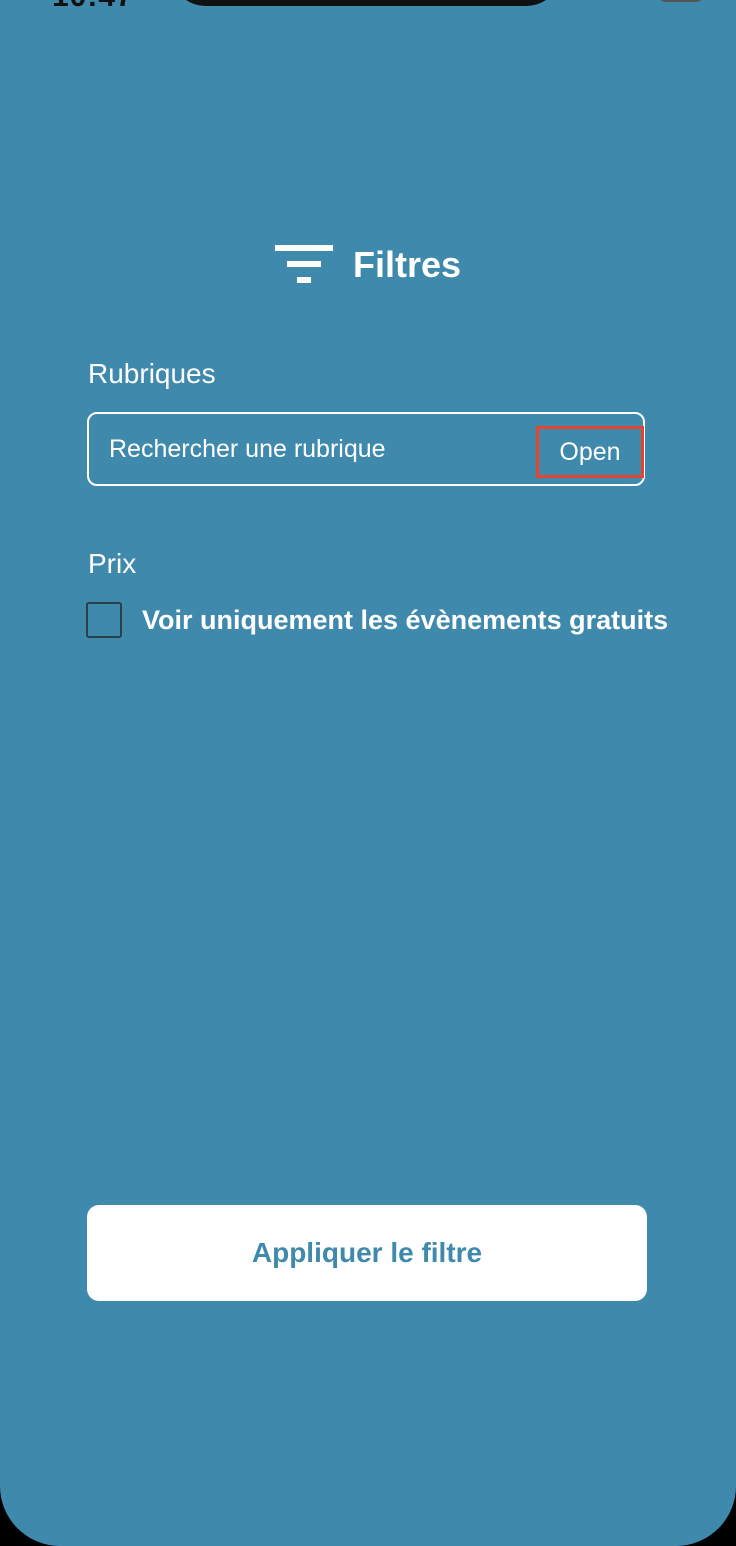 Image resolution: width=736 pixels, height=1546 pixels. I want to click on page-title: Filtres, so click(407, 264).